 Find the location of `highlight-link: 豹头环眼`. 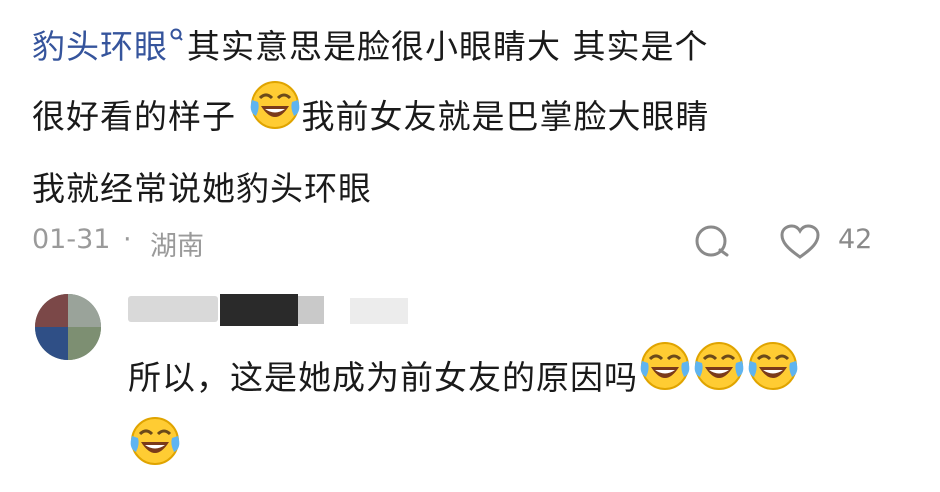

highlight-link: 豹头环眼 is located at coordinates (100, 46).